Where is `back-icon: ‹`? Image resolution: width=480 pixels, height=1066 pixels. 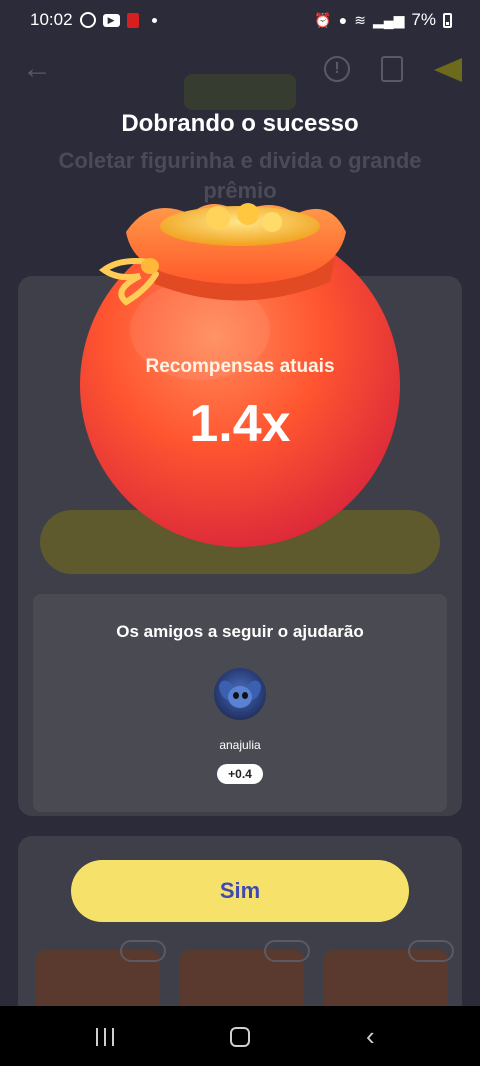 back-icon: ‹ is located at coordinates (370, 1036).